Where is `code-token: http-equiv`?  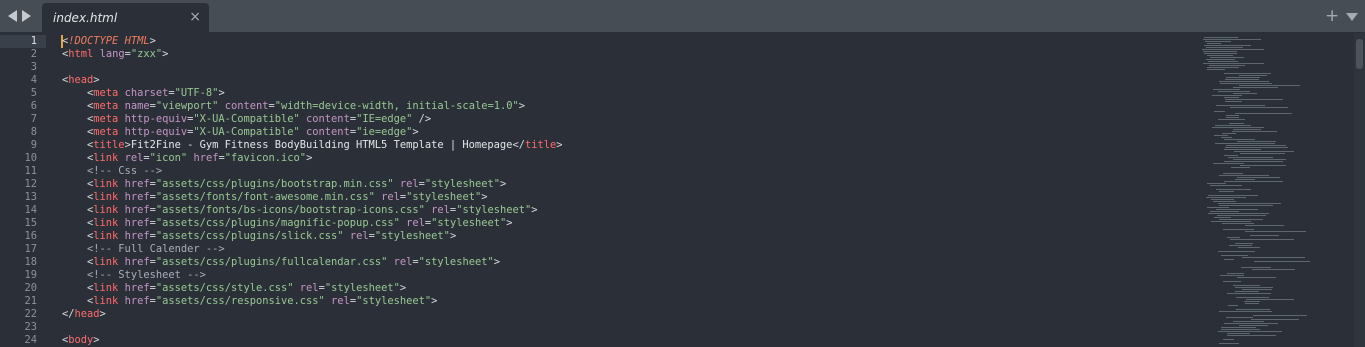 code-token: http-equiv is located at coordinates (156, 119).